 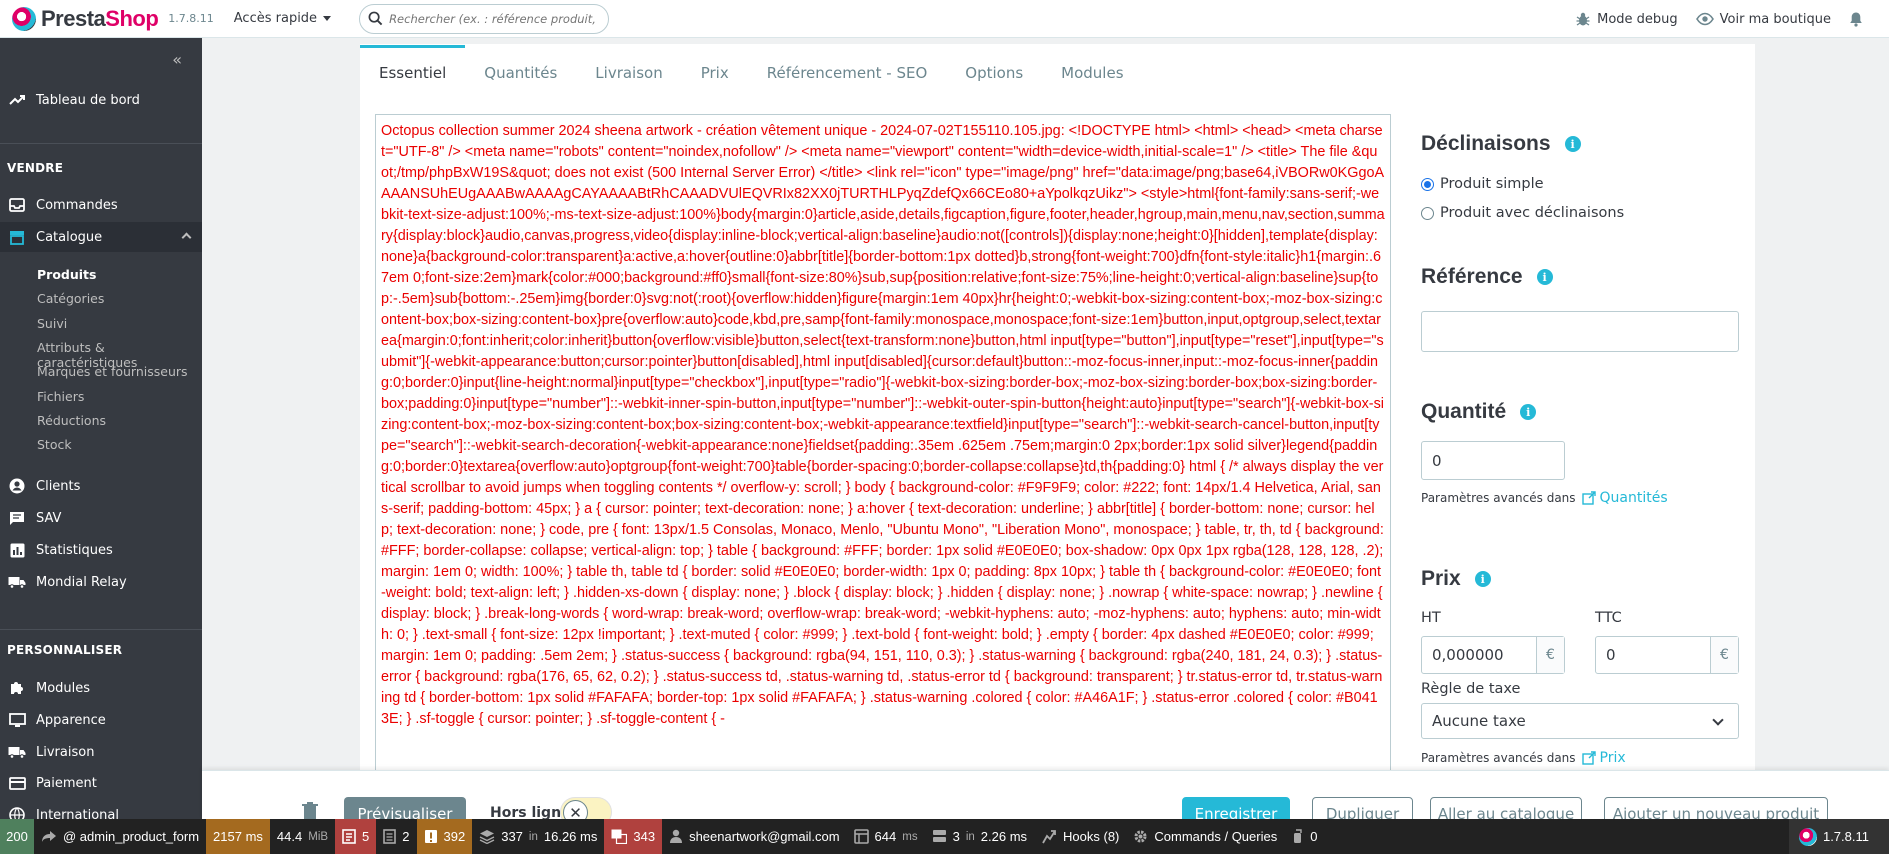 What do you see at coordinates (356, 836) in the screenshot?
I see `forms-panel: 5` at bounding box center [356, 836].